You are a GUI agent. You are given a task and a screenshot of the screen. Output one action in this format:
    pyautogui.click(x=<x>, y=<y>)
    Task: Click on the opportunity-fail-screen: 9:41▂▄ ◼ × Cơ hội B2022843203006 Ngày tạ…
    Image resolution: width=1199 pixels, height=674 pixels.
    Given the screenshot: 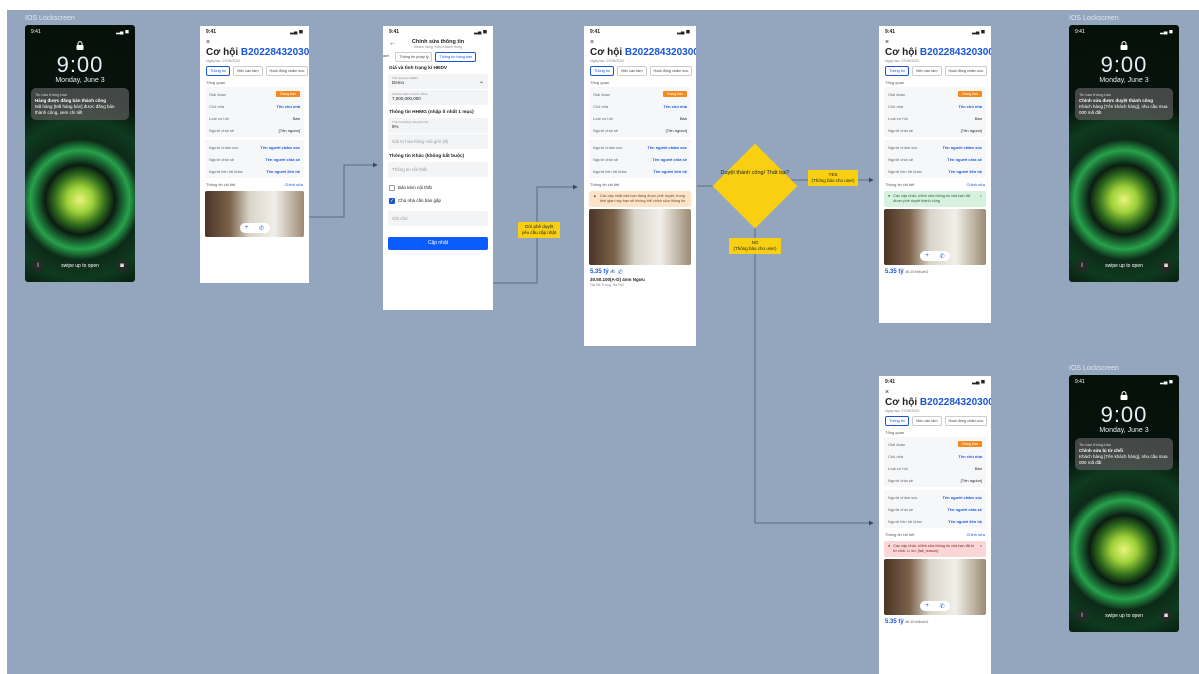 What is the action you would take?
    pyautogui.click(x=935, y=525)
    